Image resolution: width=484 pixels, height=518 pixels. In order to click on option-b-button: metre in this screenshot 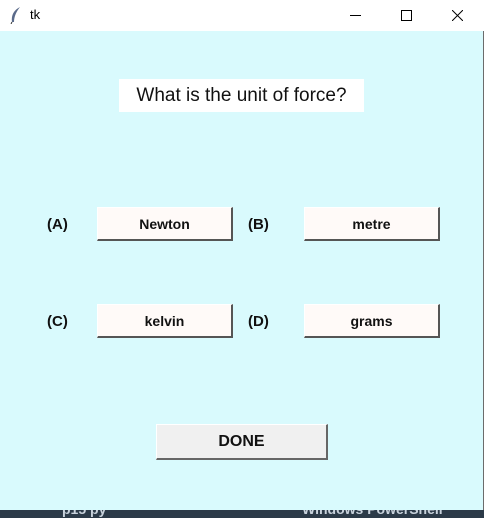, I will do `click(372, 224)`.